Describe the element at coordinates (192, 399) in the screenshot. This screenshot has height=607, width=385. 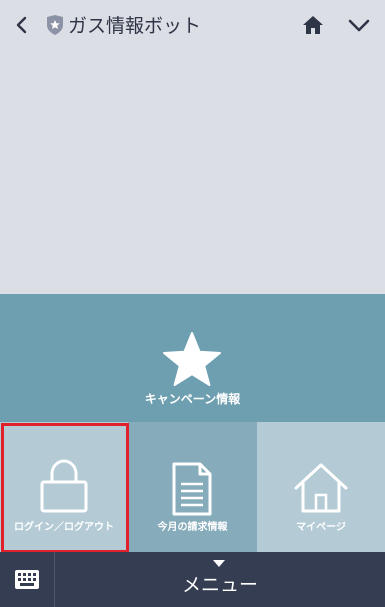
I see `campaign-info-label: キャンペーン情報` at that location.